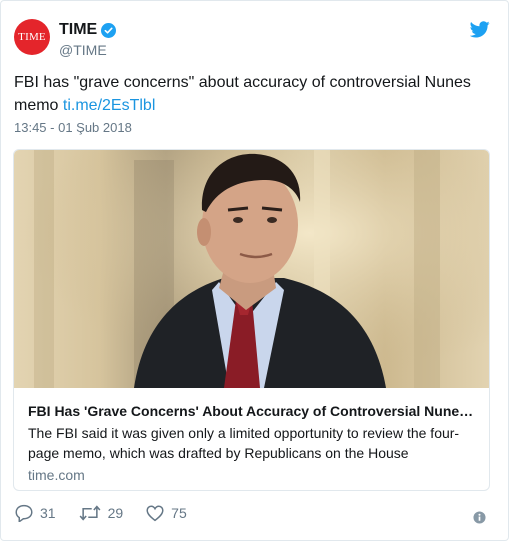 This screenshot has width=511, height=543. Describe the element at coordinates (166, 513) in the screenshot. I see `like-action: 75` at that location.